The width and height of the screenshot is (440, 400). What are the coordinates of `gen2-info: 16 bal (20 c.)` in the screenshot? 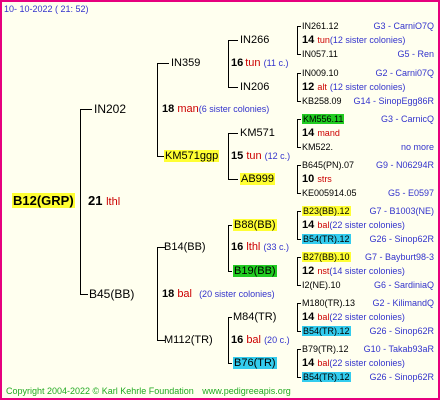 It's located at (260, 340).